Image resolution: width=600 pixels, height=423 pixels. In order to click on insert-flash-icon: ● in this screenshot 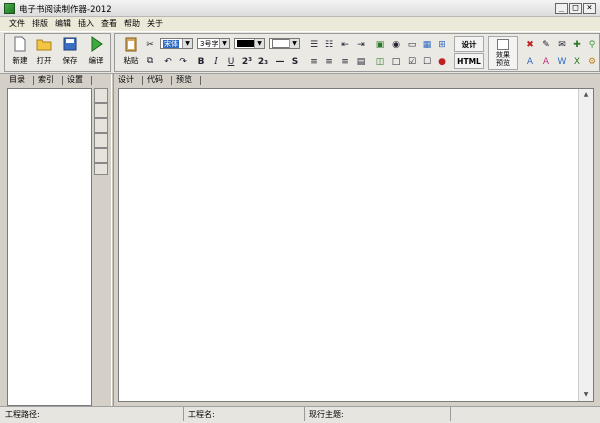, I will do `click(442, 62)`.